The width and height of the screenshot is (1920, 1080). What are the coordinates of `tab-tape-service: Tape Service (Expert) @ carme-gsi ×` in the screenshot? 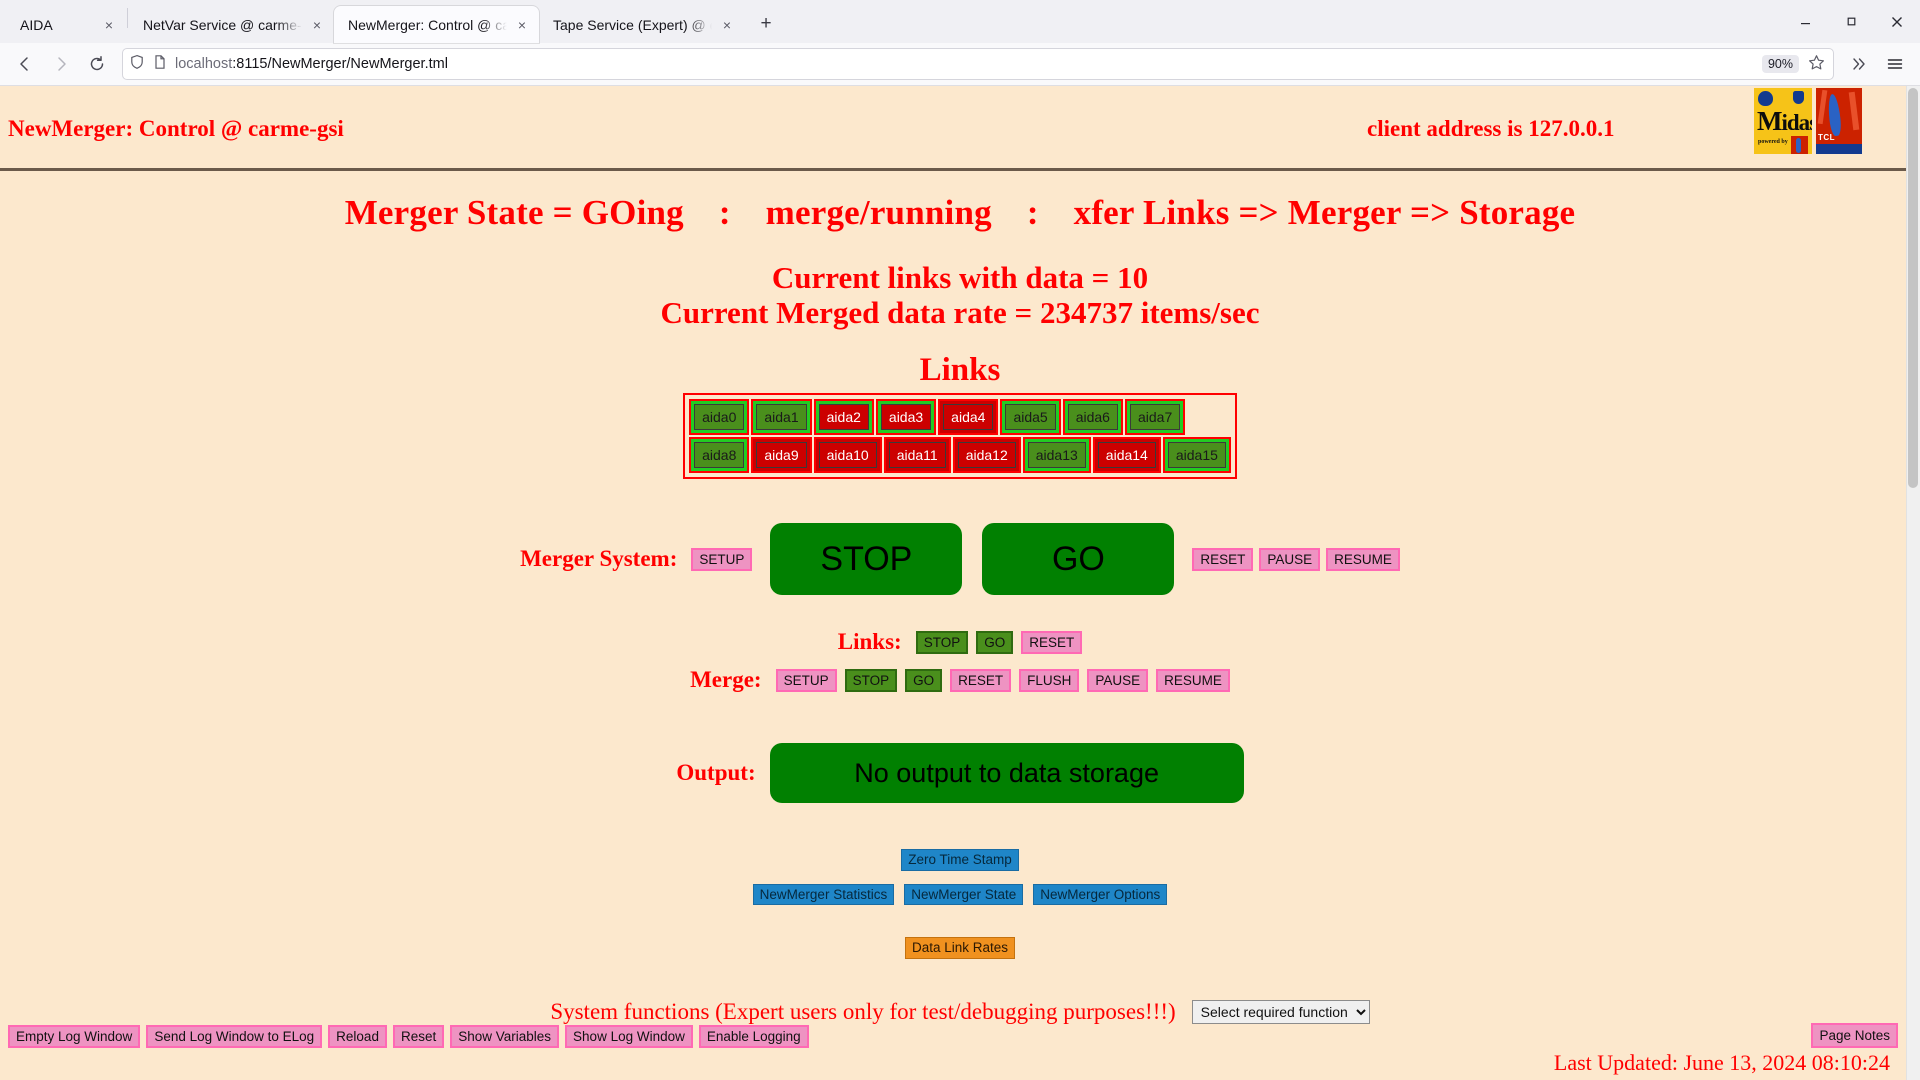 It's located at (641, 24).